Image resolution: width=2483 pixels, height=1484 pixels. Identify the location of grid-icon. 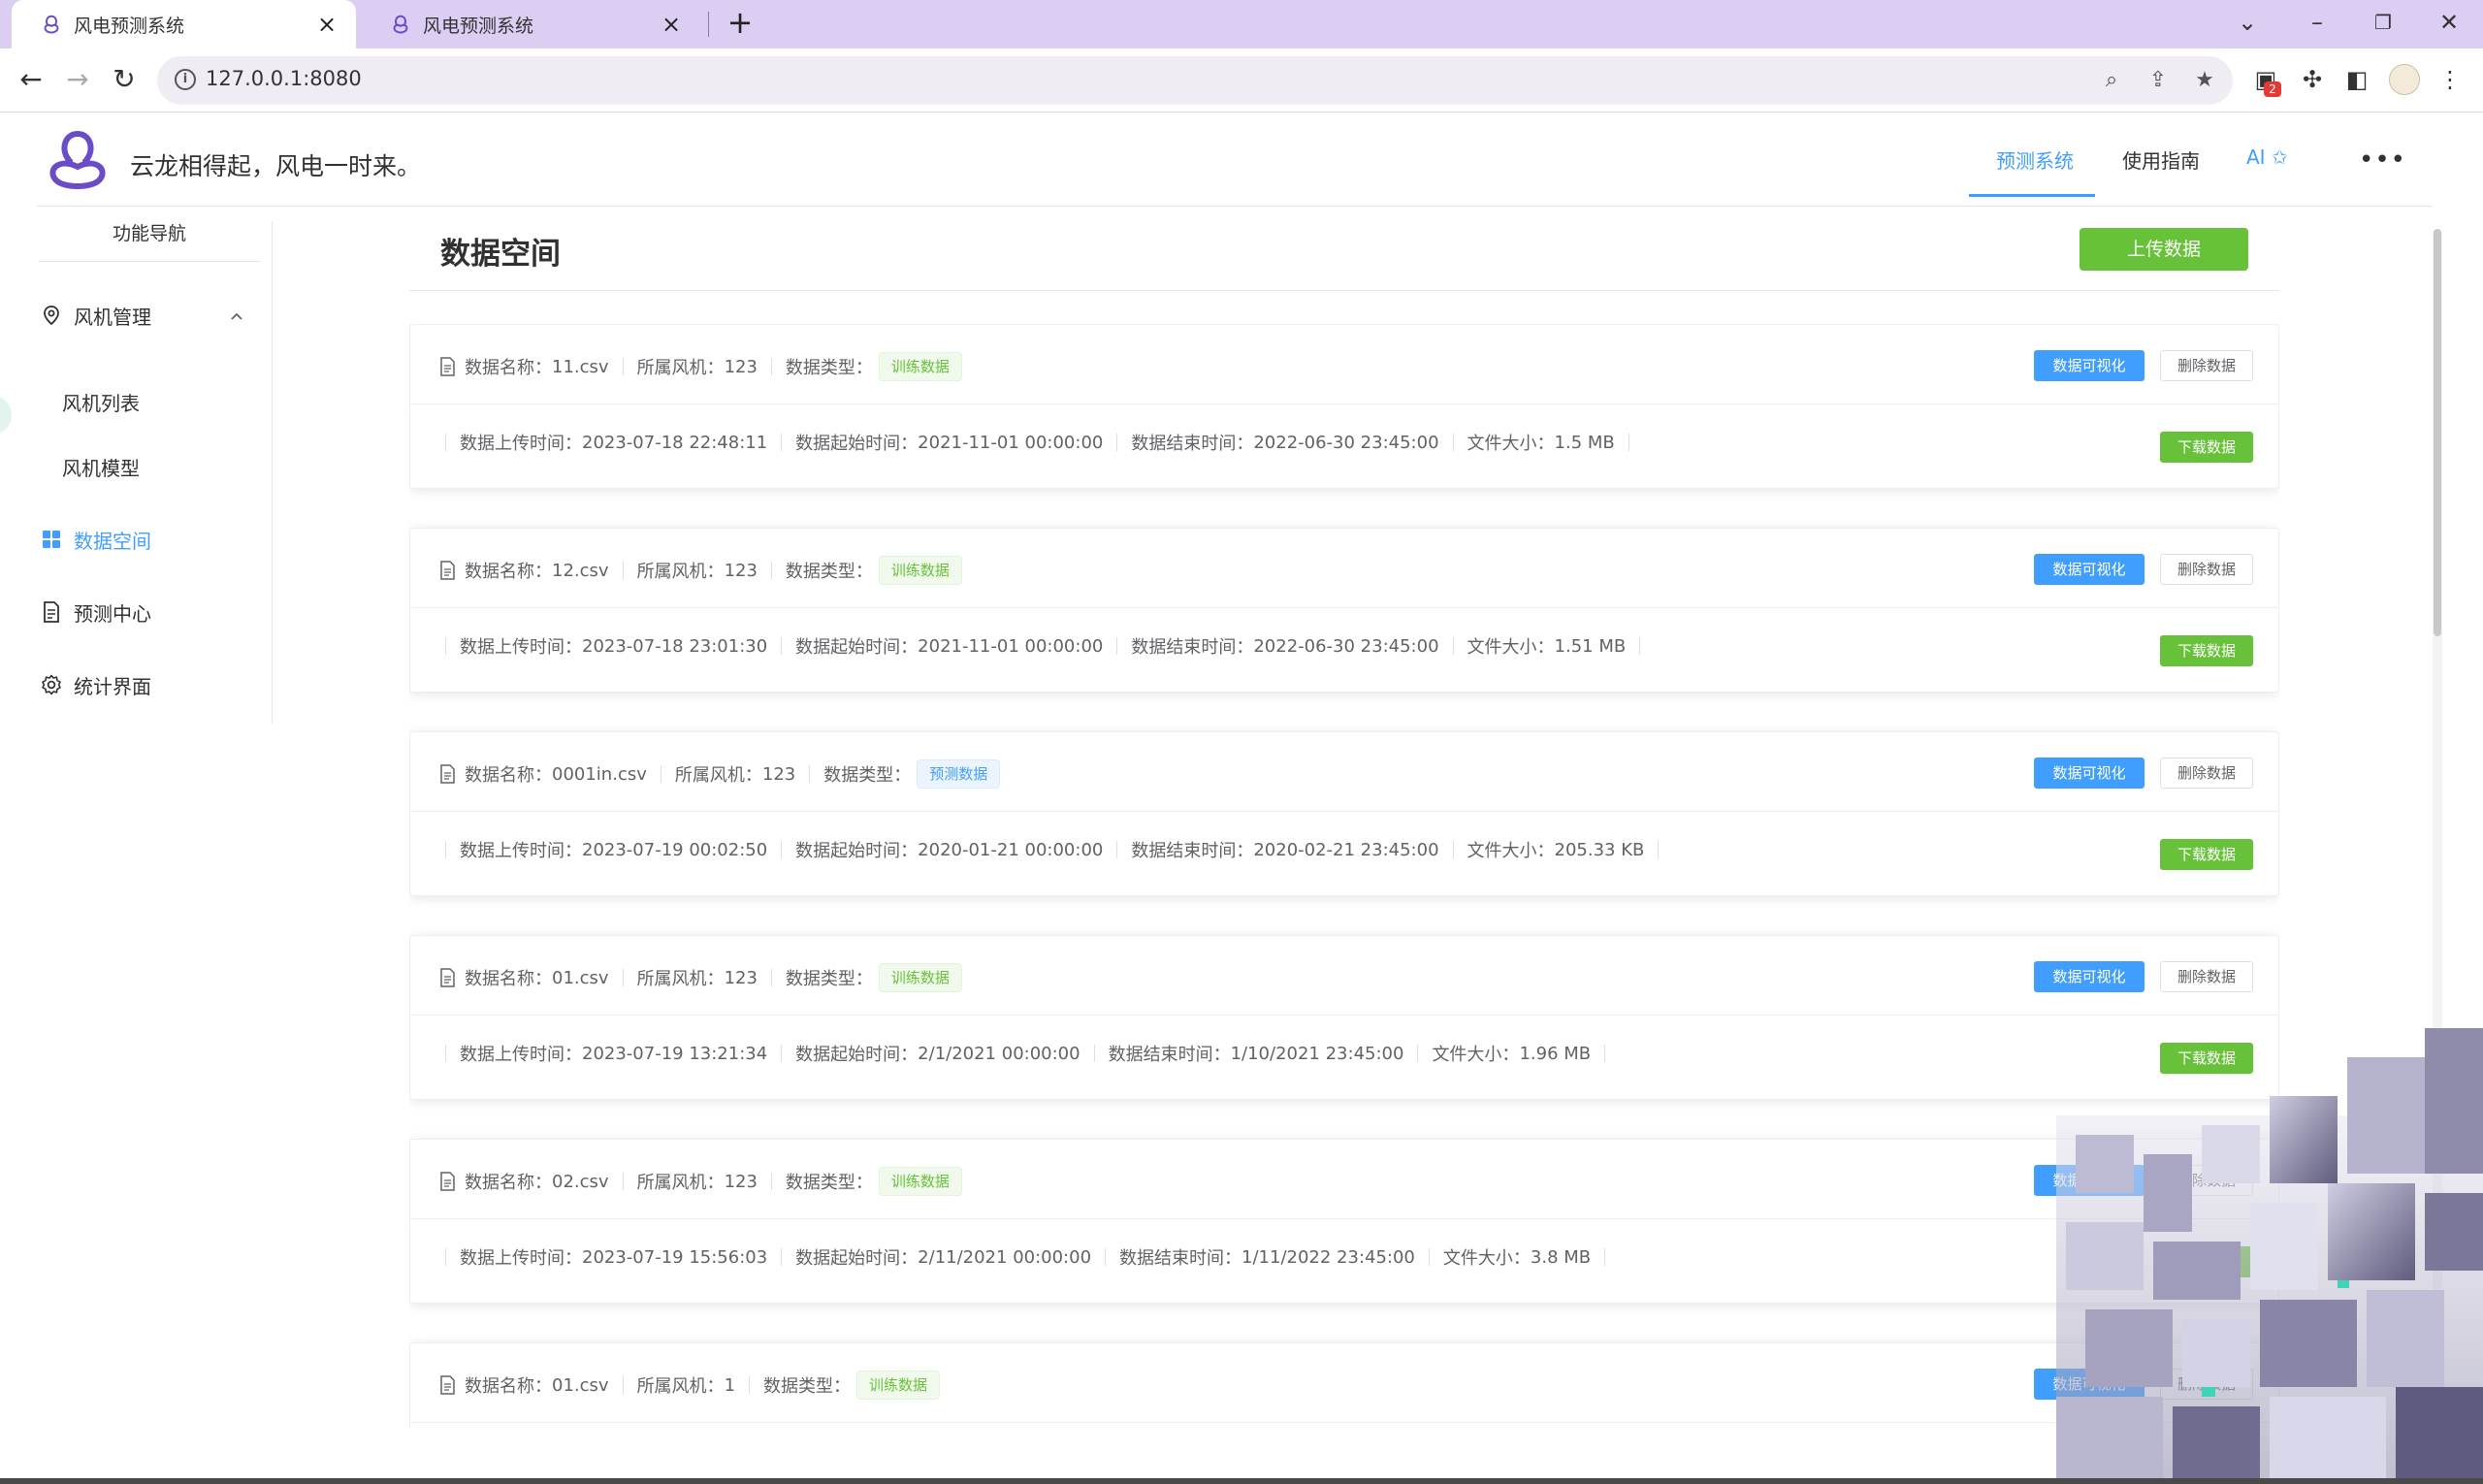
(52, 539).